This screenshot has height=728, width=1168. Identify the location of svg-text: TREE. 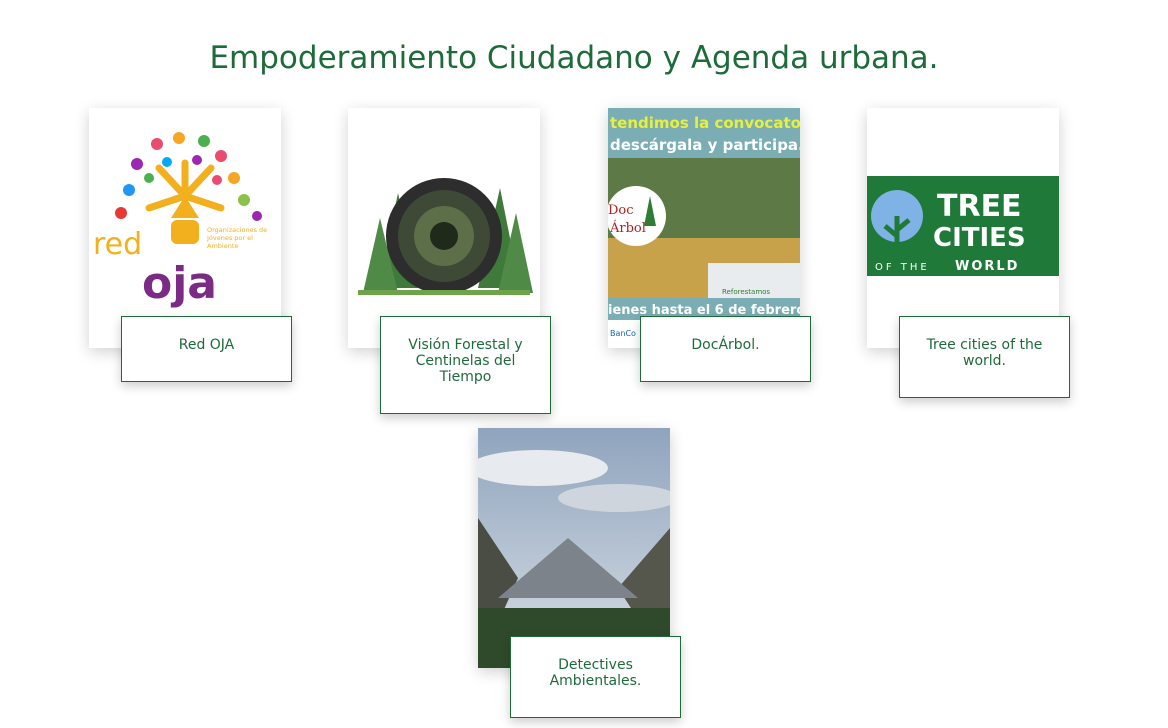
(979, 206).